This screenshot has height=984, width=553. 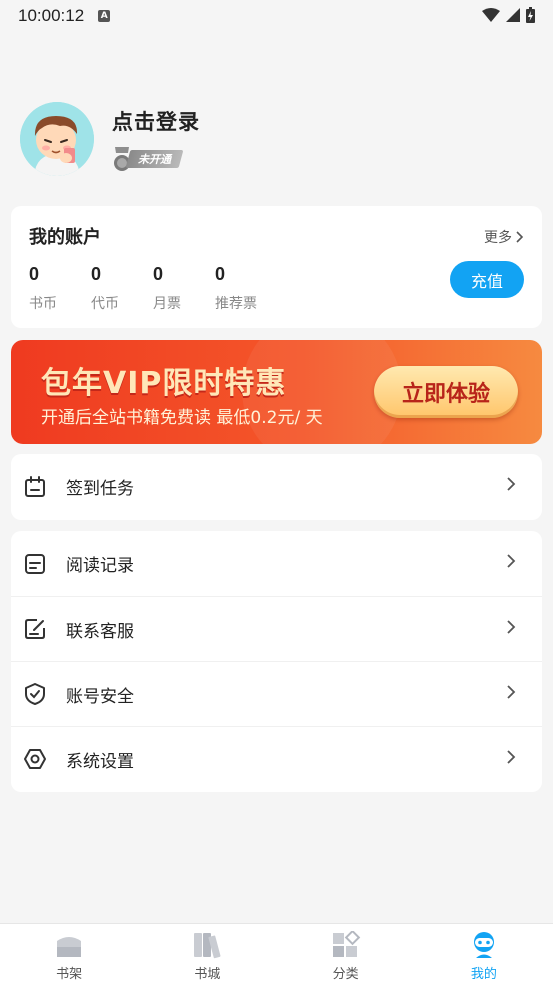 I want to click on stat-label: 推荐票, so click(x=236, y=304).